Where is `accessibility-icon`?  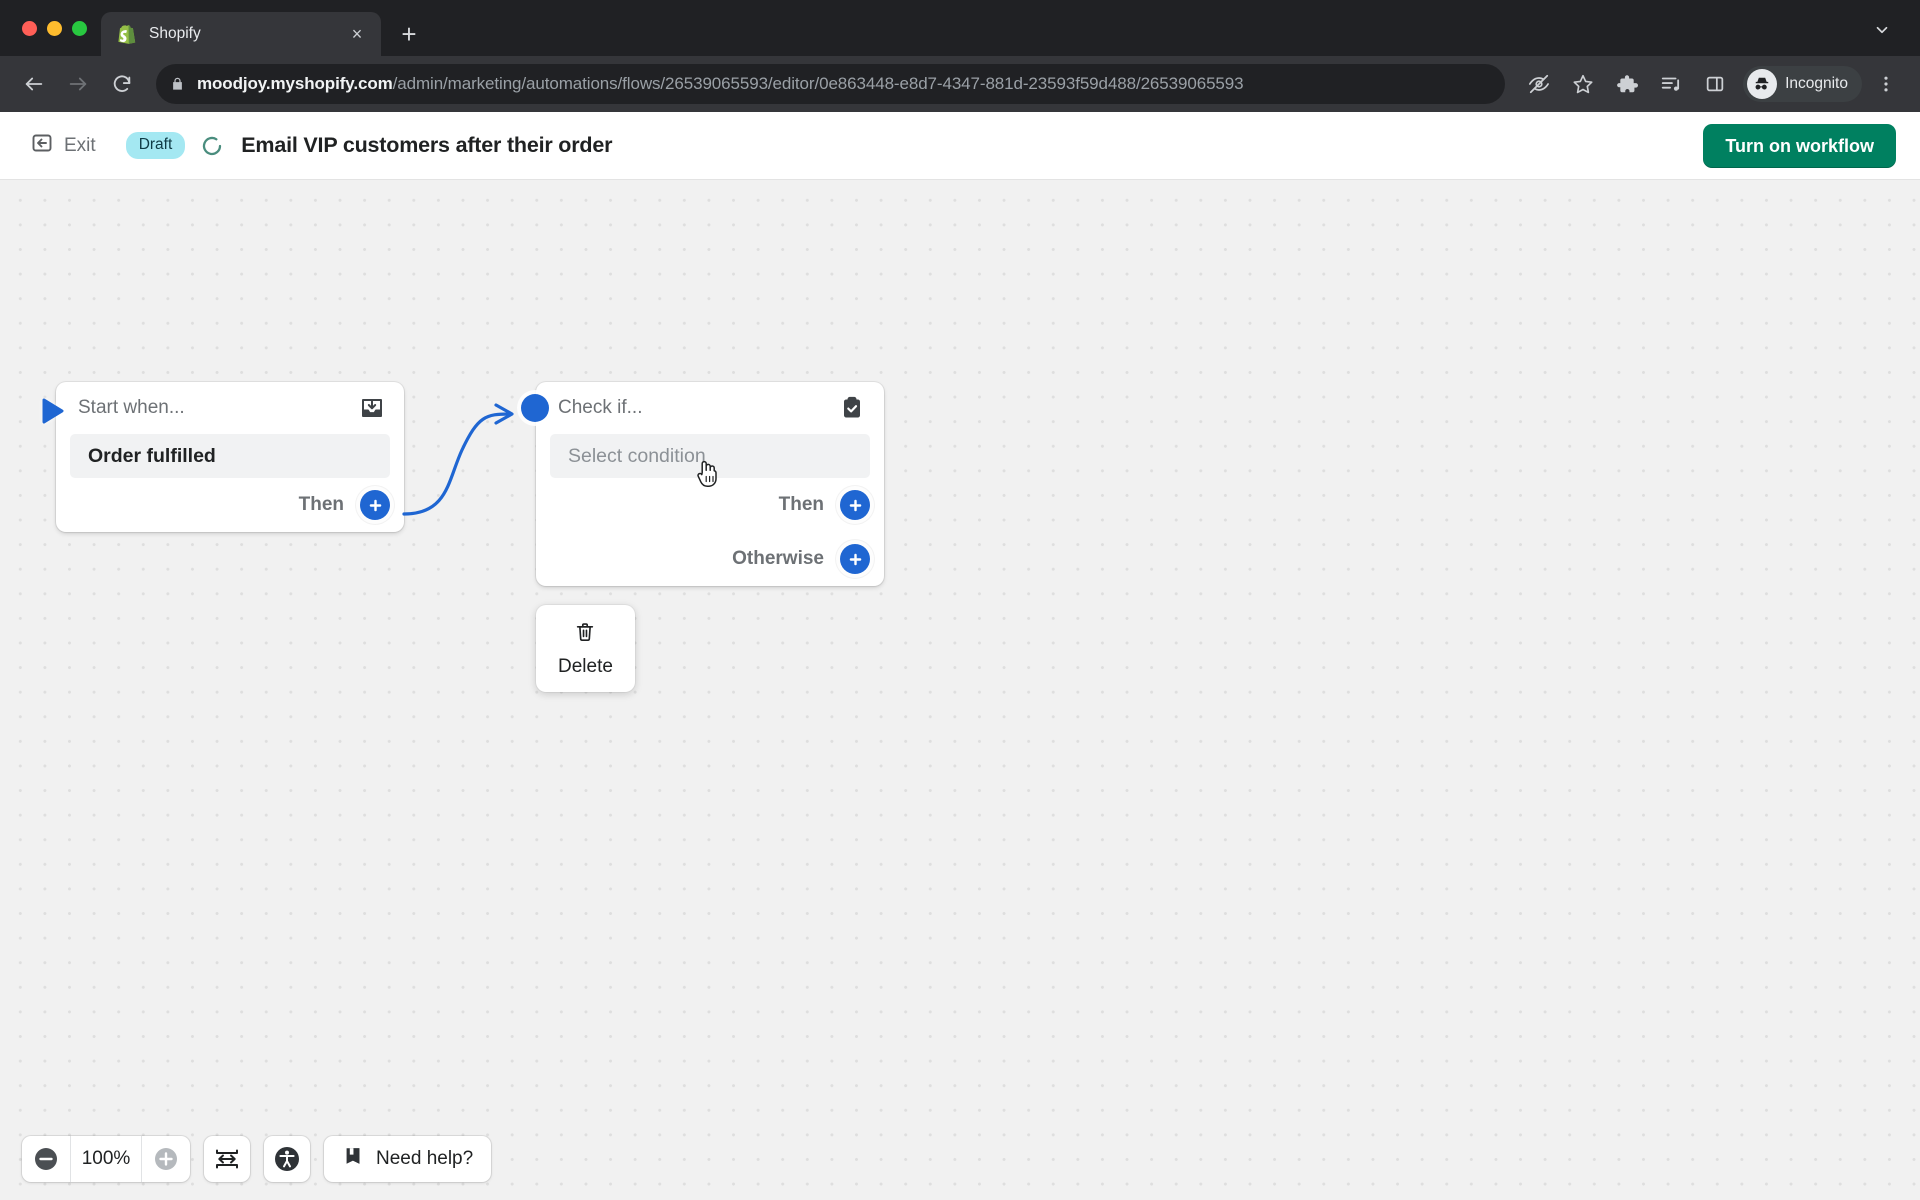
accessibility-icon is located at coordinates (287, 1159).